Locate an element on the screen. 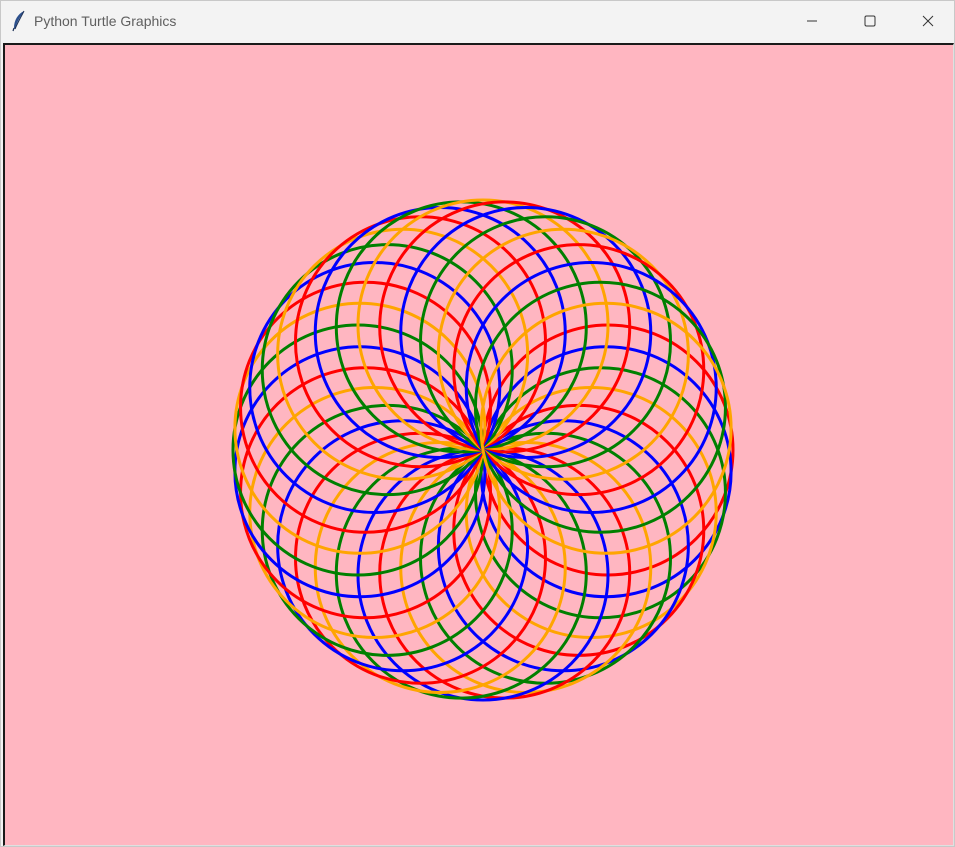  maximize-icon is located at coordinates (870, 21).